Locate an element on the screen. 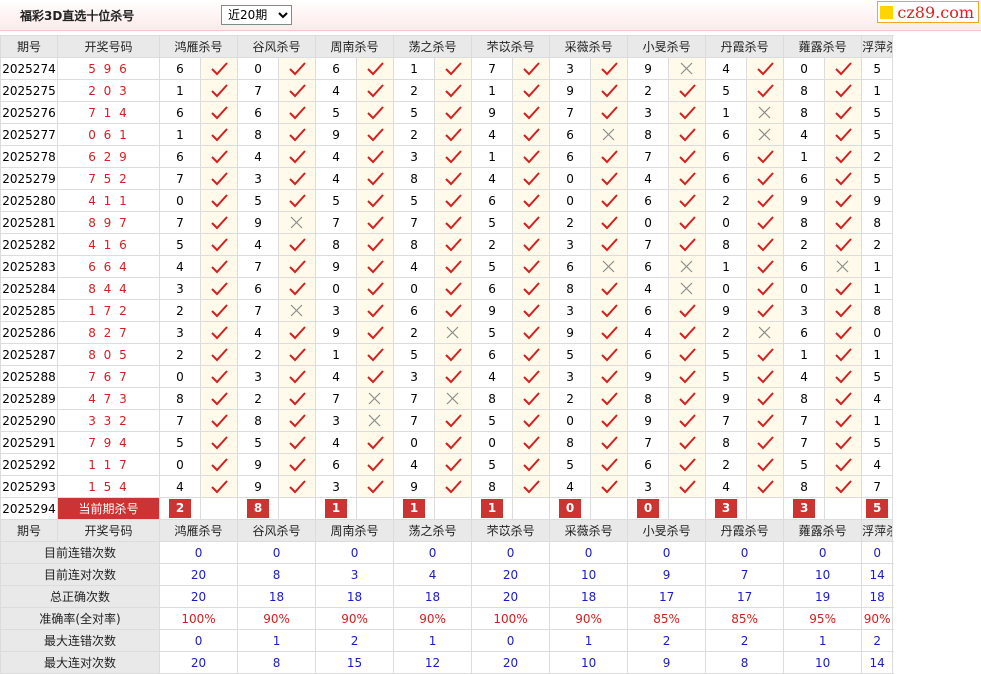 Image resolution: width=981 pixels, height=674 pixels. kill-number-cell: 8 is located at coordinates (648, 134).